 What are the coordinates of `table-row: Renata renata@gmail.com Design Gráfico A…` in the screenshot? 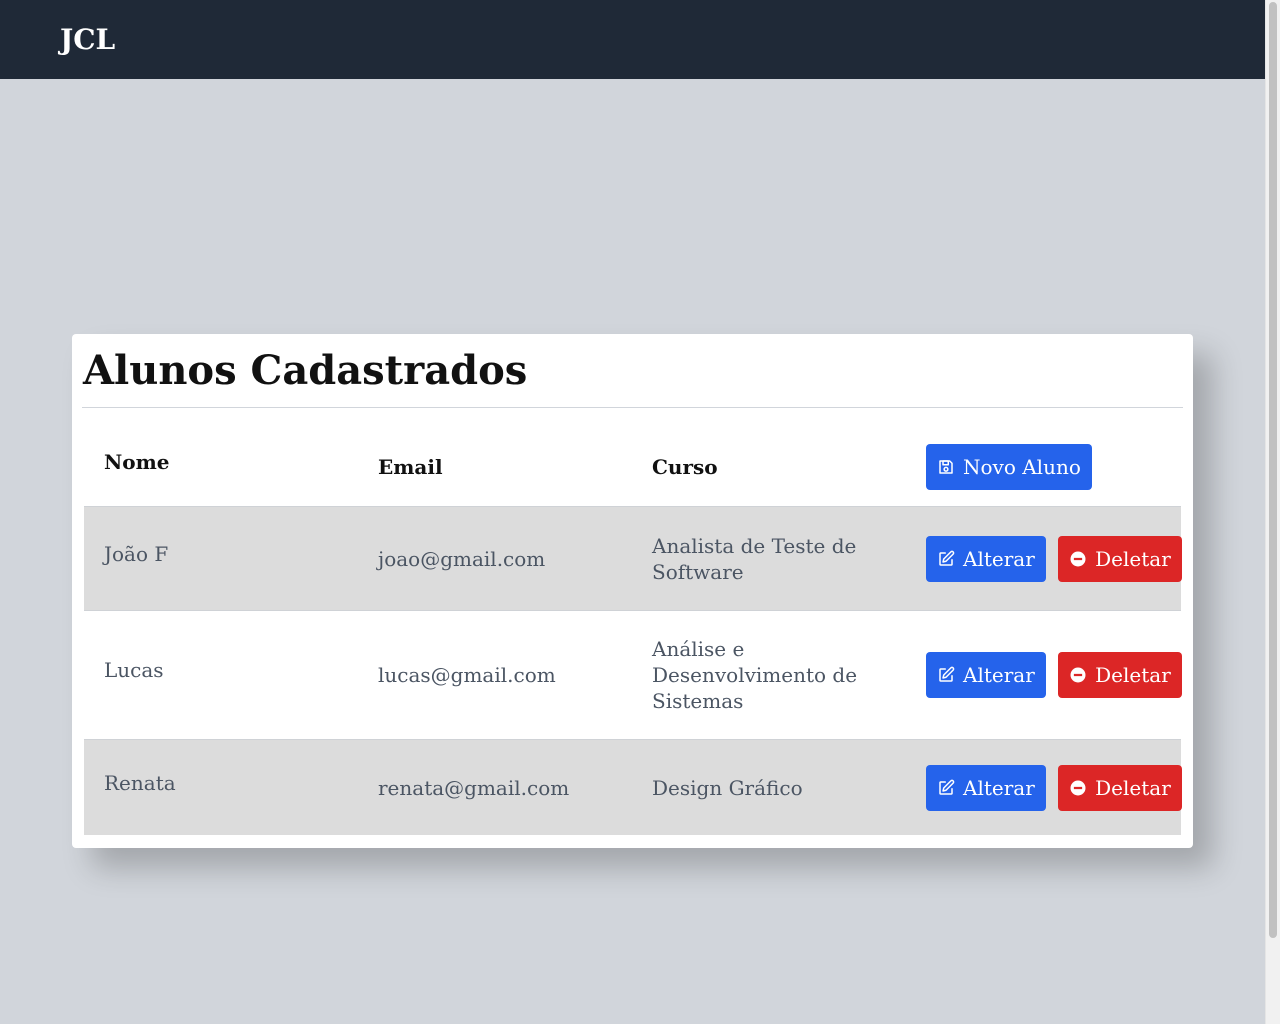 It's located at (633, 787).